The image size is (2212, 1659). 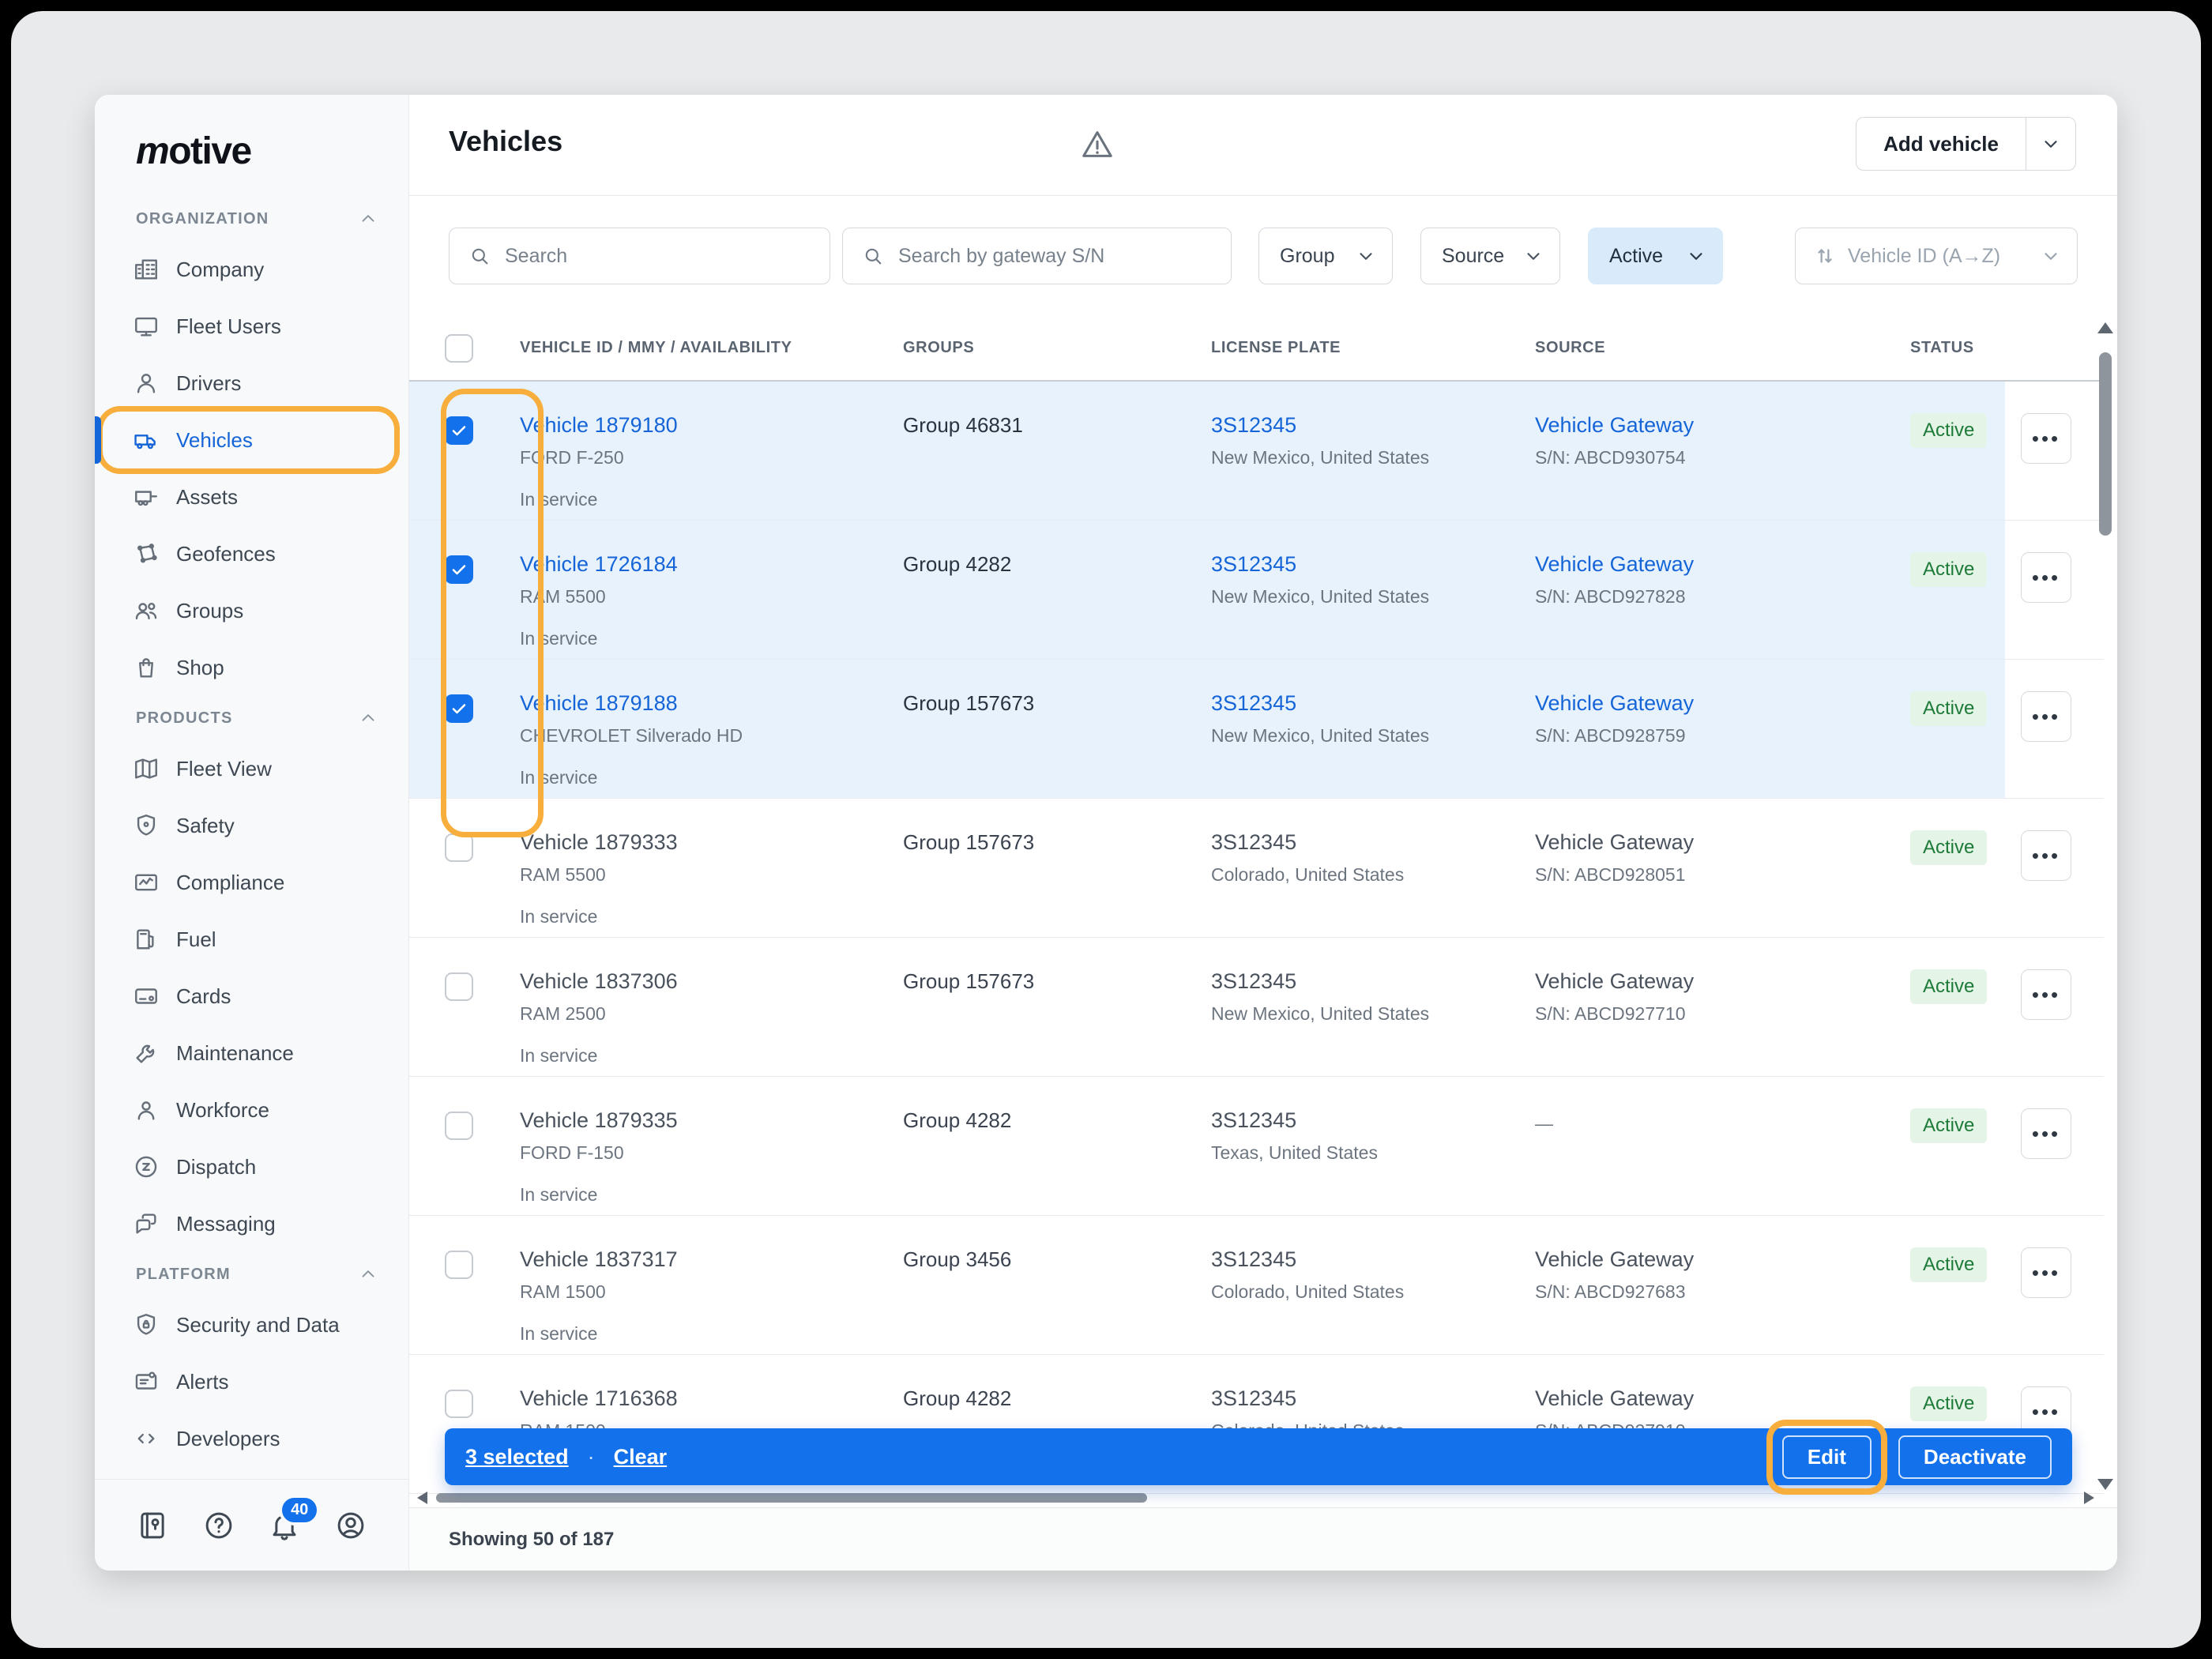 I want to click on sidebar-item-alerts: Alerts, so click(x=249, y=1381).